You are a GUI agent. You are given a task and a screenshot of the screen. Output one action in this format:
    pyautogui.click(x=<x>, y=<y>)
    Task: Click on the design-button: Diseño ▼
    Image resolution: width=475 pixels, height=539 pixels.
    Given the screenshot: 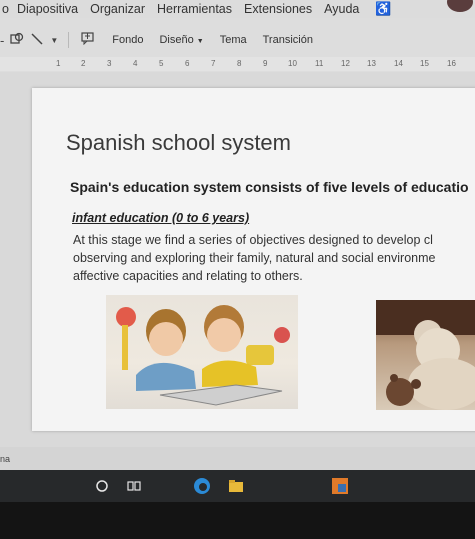 What is the action you would take?
    pyautogui.click(x=181, y=40)
    